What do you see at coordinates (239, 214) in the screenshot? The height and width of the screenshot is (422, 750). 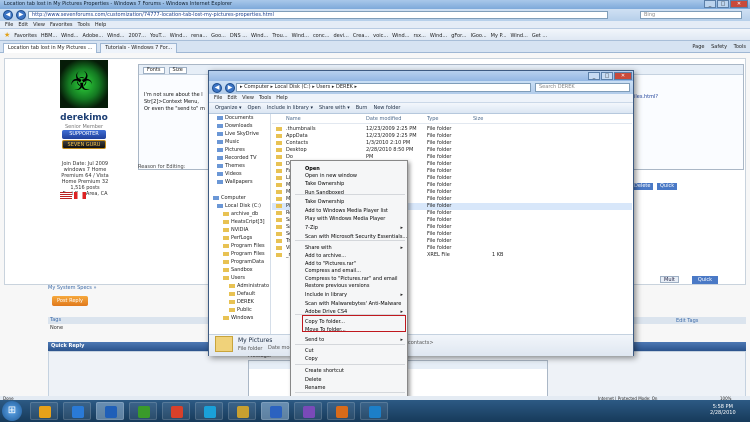 I see `nav-item: archive_db` at bounding box center [239, 214].